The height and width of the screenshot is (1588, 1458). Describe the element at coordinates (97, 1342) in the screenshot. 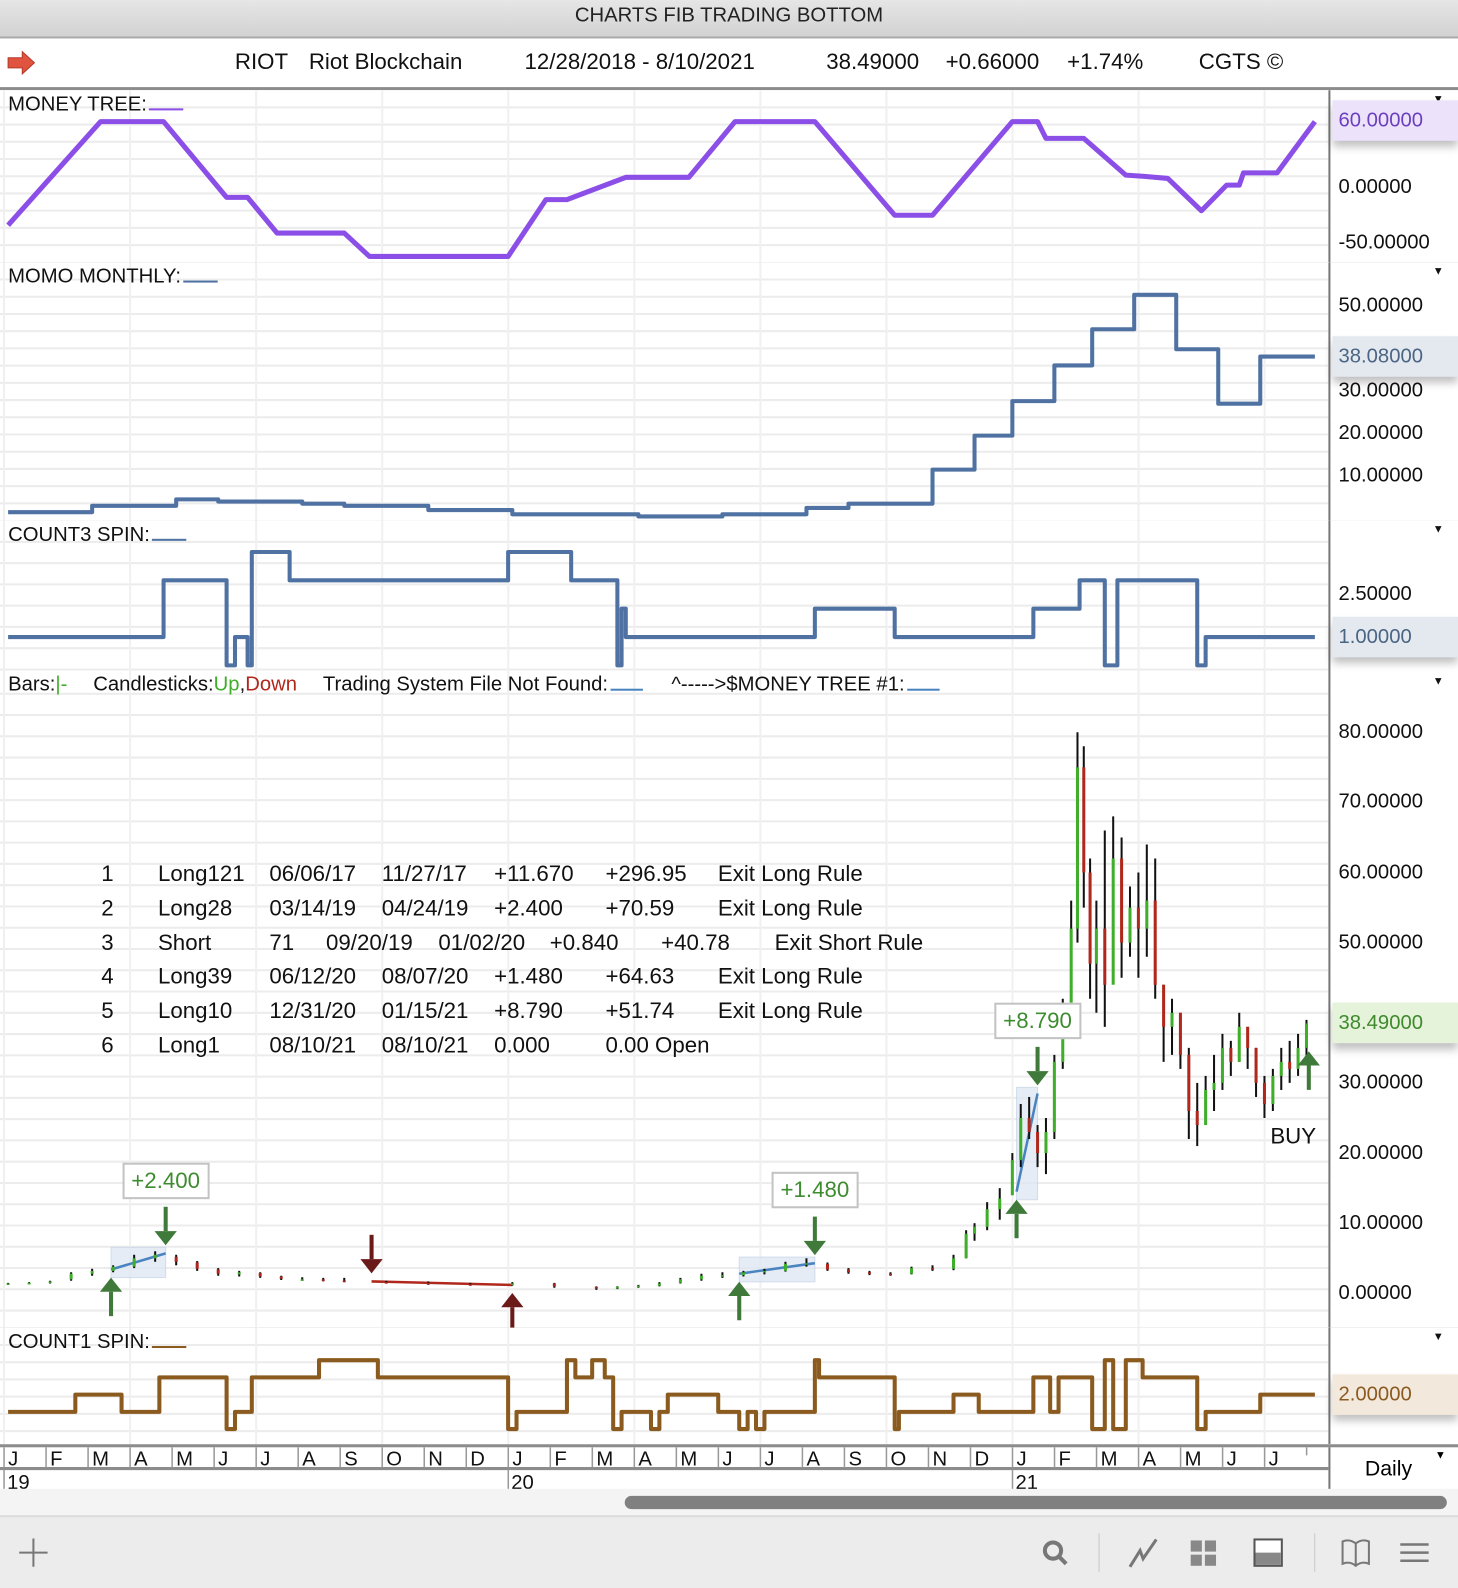

I see `panel-title: COUNT1 SPIN:` at that location.